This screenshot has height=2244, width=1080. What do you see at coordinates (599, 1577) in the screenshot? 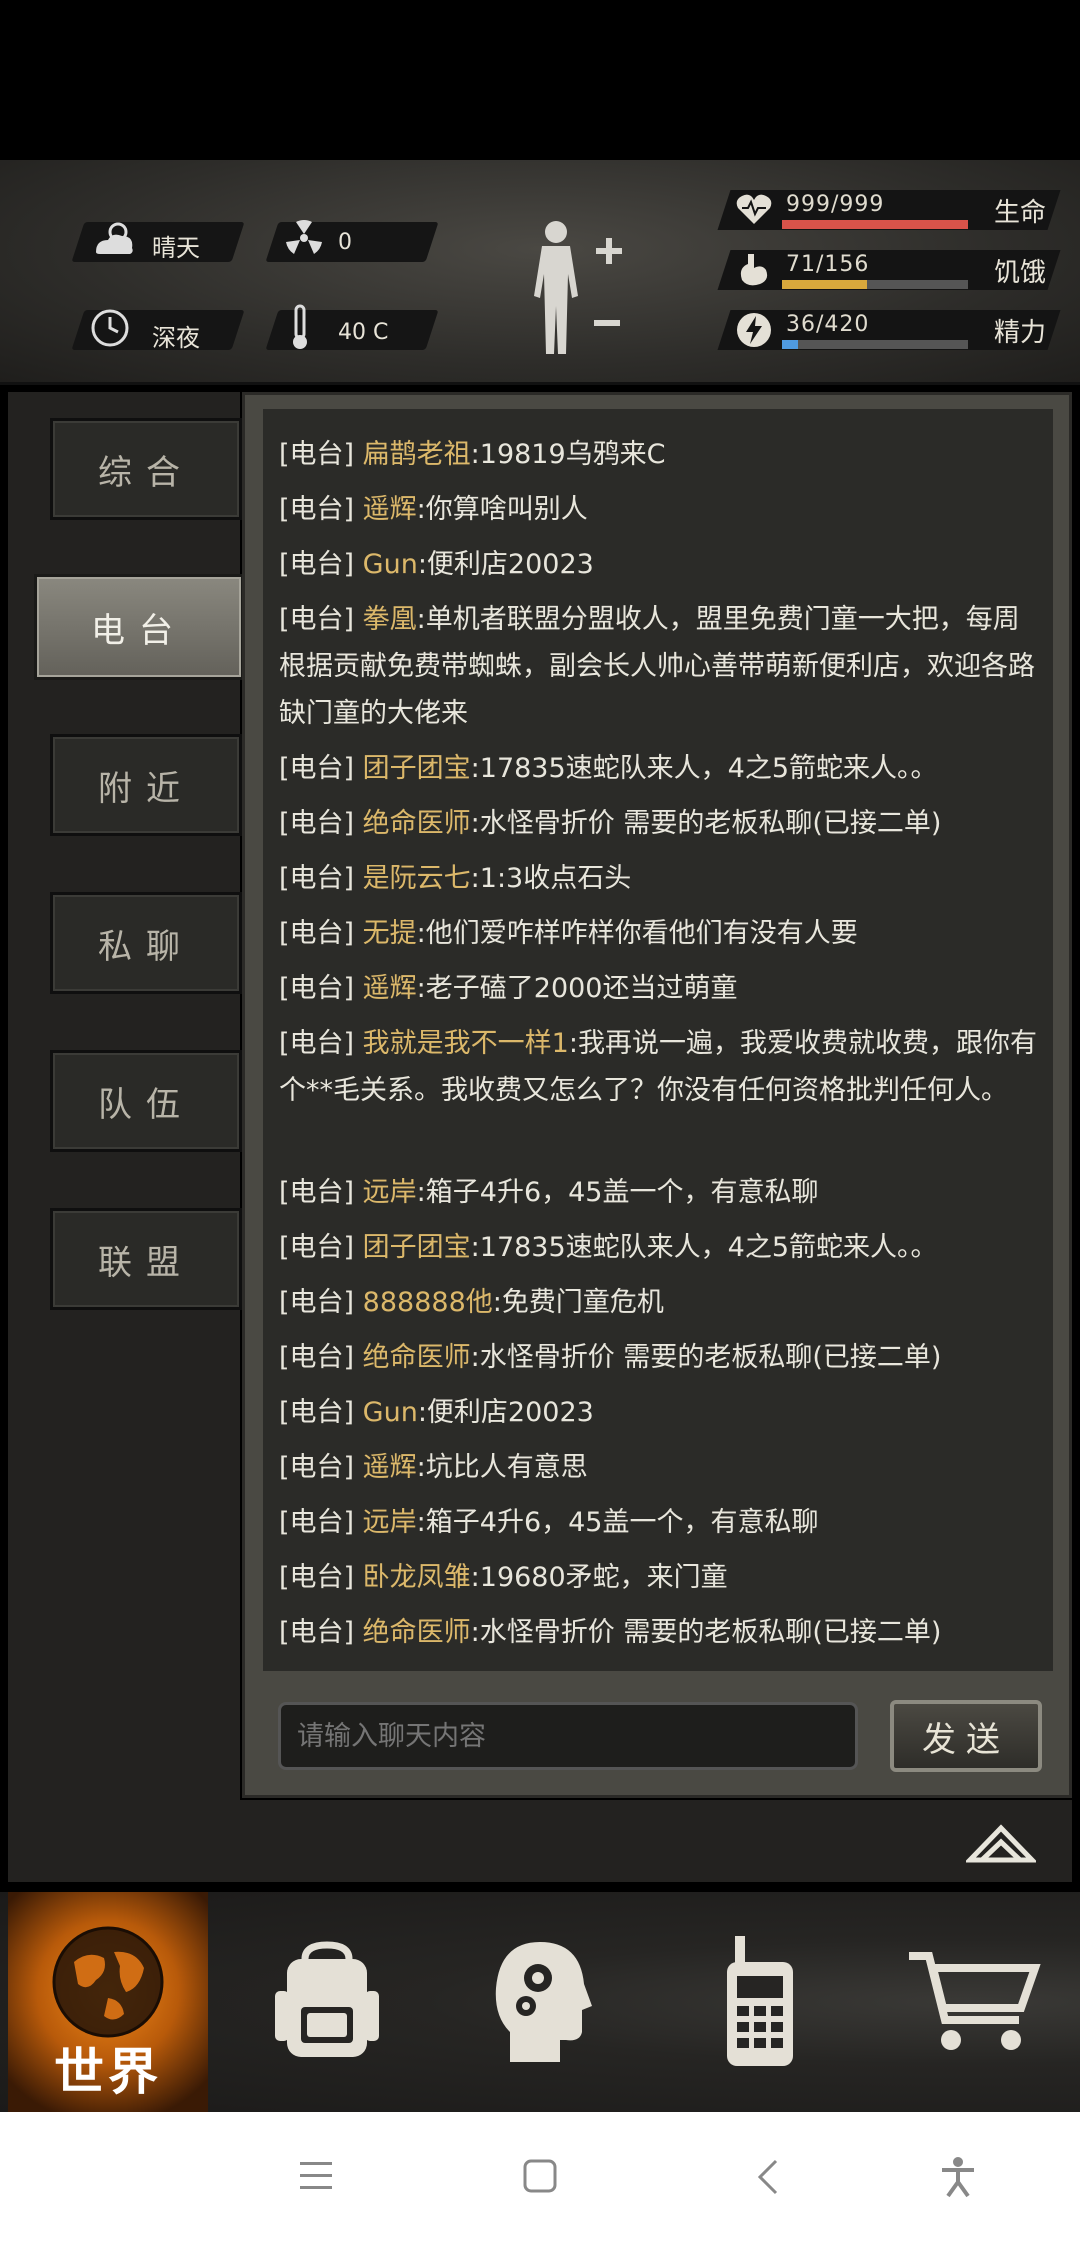
I see `message-text: :19680矛蛇，来门童` at bounding box center [599, 1577].